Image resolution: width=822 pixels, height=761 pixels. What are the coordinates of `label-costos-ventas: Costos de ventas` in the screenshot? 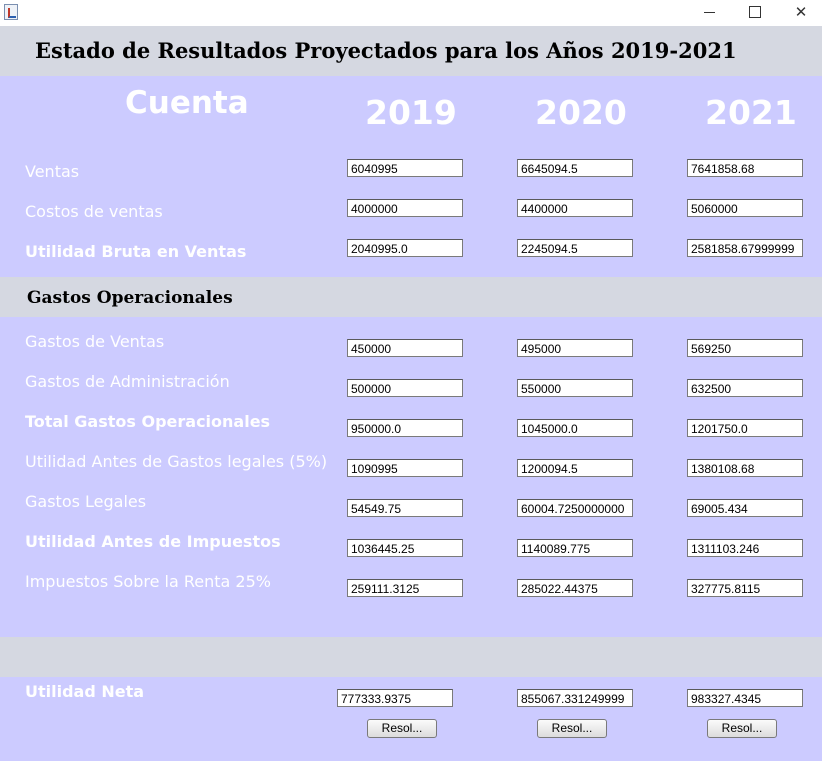 It's located at (94, 211).